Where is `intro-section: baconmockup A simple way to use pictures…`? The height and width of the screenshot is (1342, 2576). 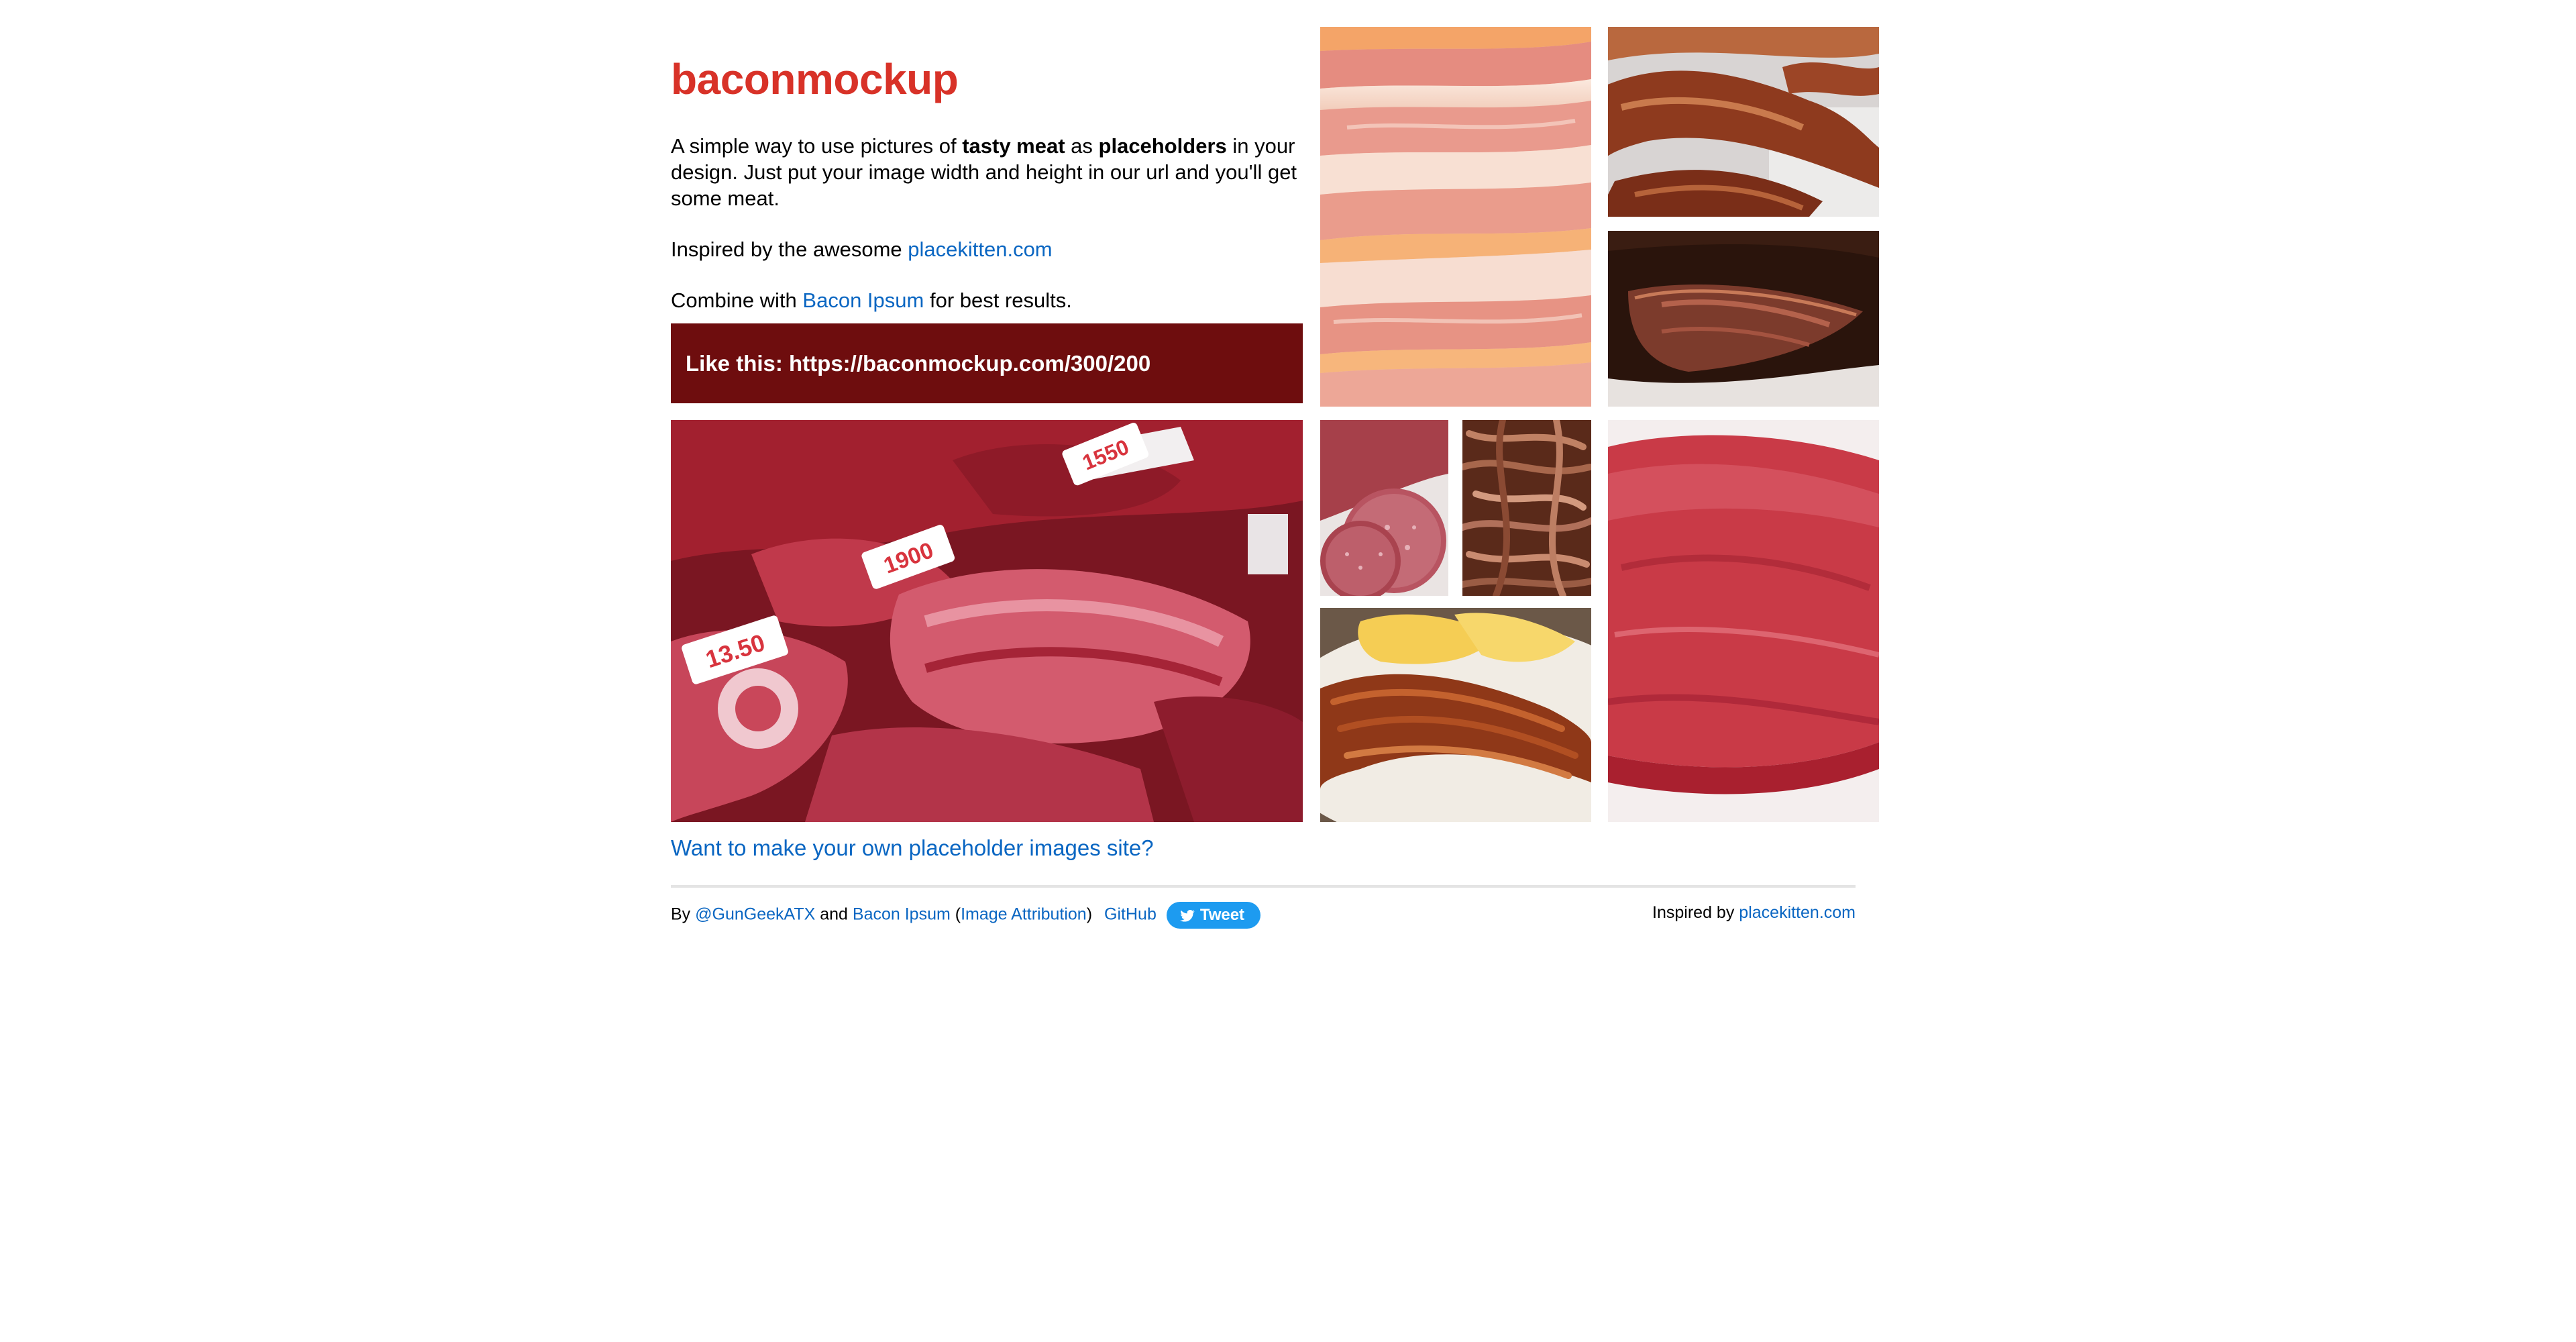 intro-section: baconmockup A simple way to use pictures… is located at coordinates (986, 170).